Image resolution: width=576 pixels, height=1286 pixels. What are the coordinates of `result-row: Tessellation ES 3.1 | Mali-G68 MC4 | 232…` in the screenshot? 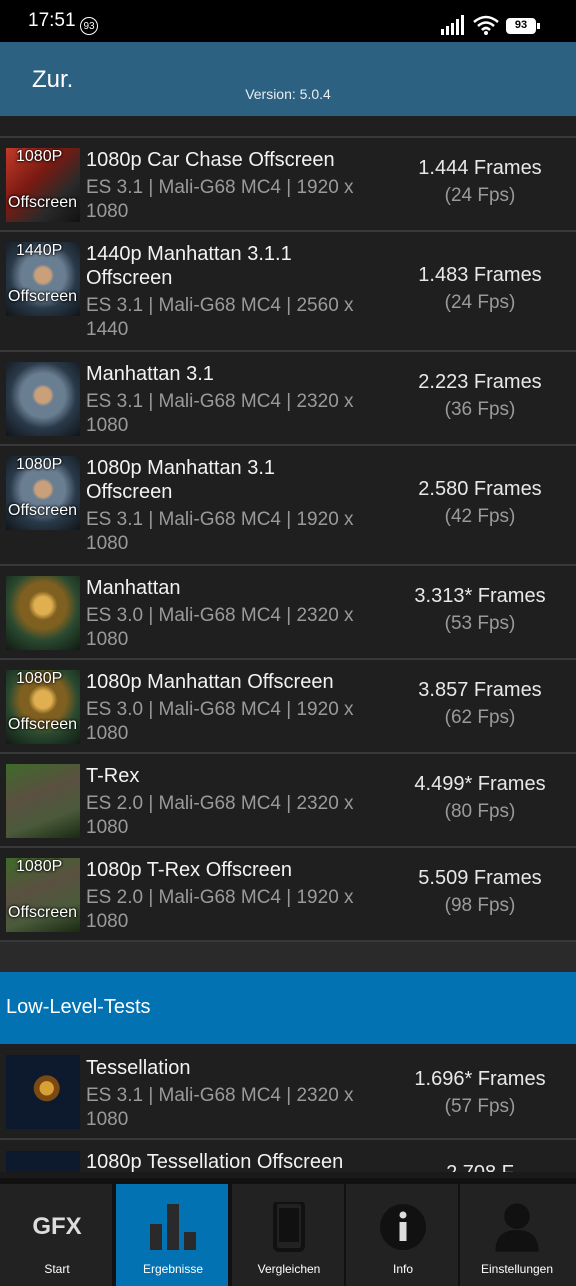 It's located at (288, 1092).